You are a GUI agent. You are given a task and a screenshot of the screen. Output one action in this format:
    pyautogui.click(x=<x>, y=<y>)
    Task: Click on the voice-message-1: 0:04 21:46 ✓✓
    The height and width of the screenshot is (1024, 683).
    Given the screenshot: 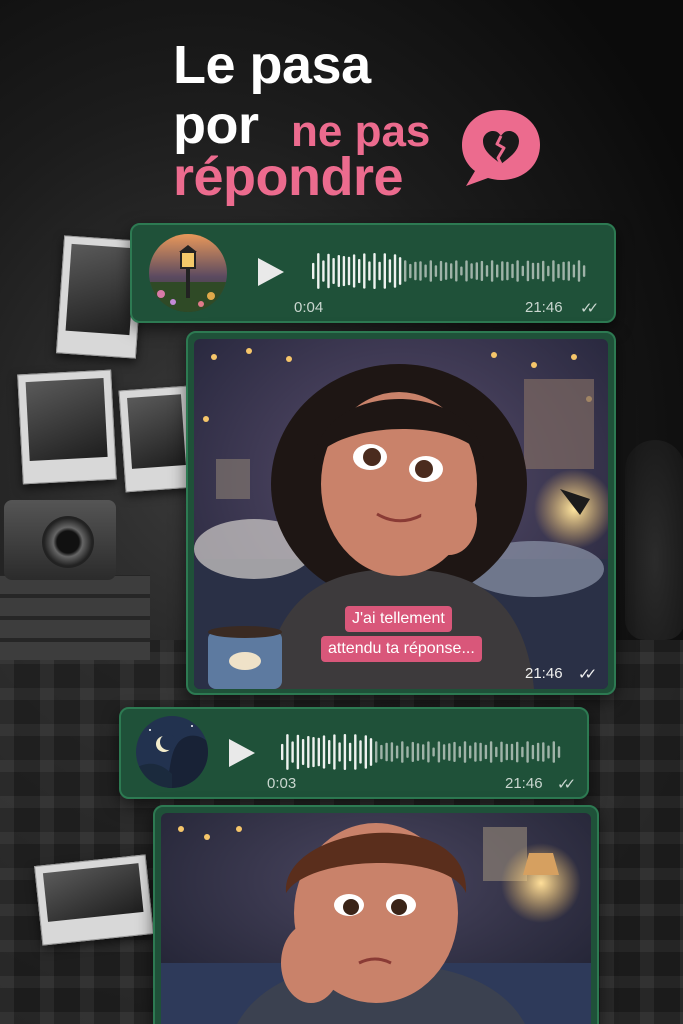 What is the action you would take?
    pyautogui.click(x=373, y=273)
    